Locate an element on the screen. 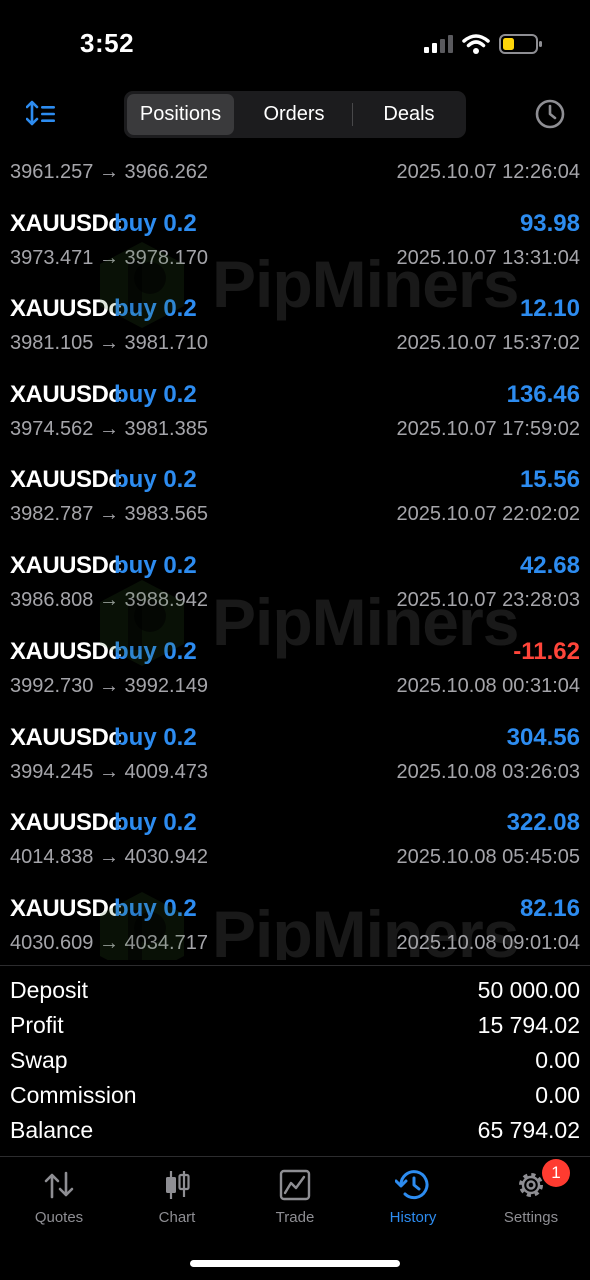 Image resolution: width=590 pixels, height=1280 pixels. deal-profit: 322.08 is located at coordinates (543, 822).